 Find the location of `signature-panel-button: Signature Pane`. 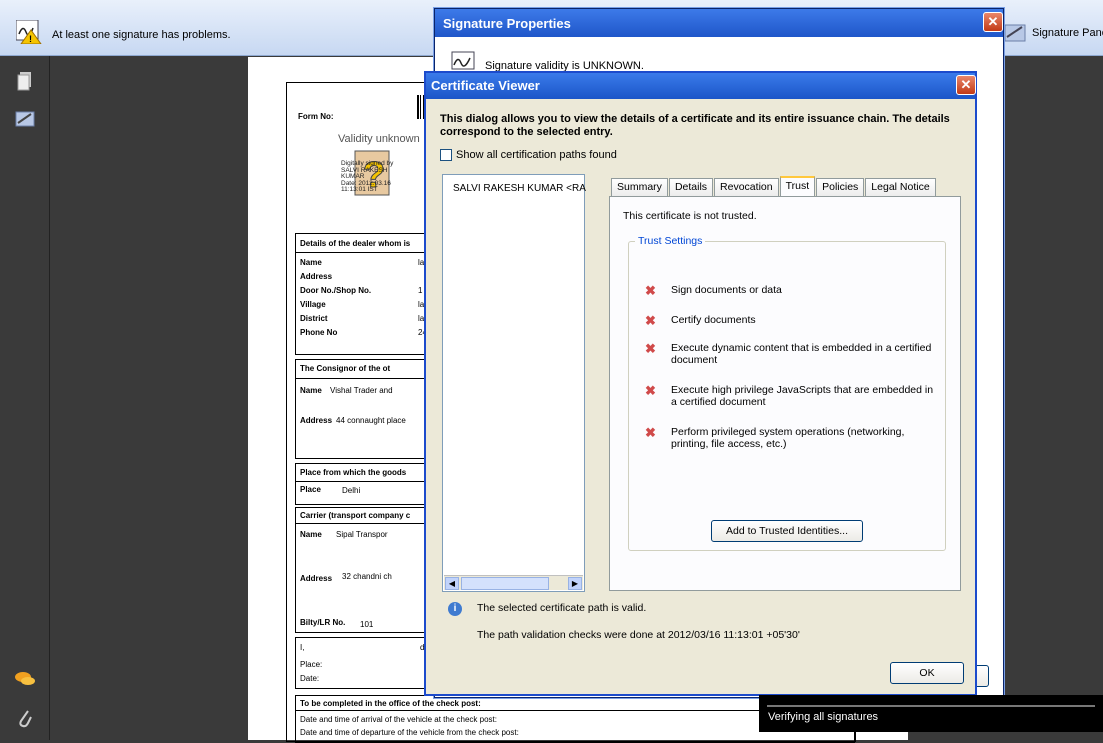

signature-panel-button: Signature Pane is located at coordinates (1053, 33).